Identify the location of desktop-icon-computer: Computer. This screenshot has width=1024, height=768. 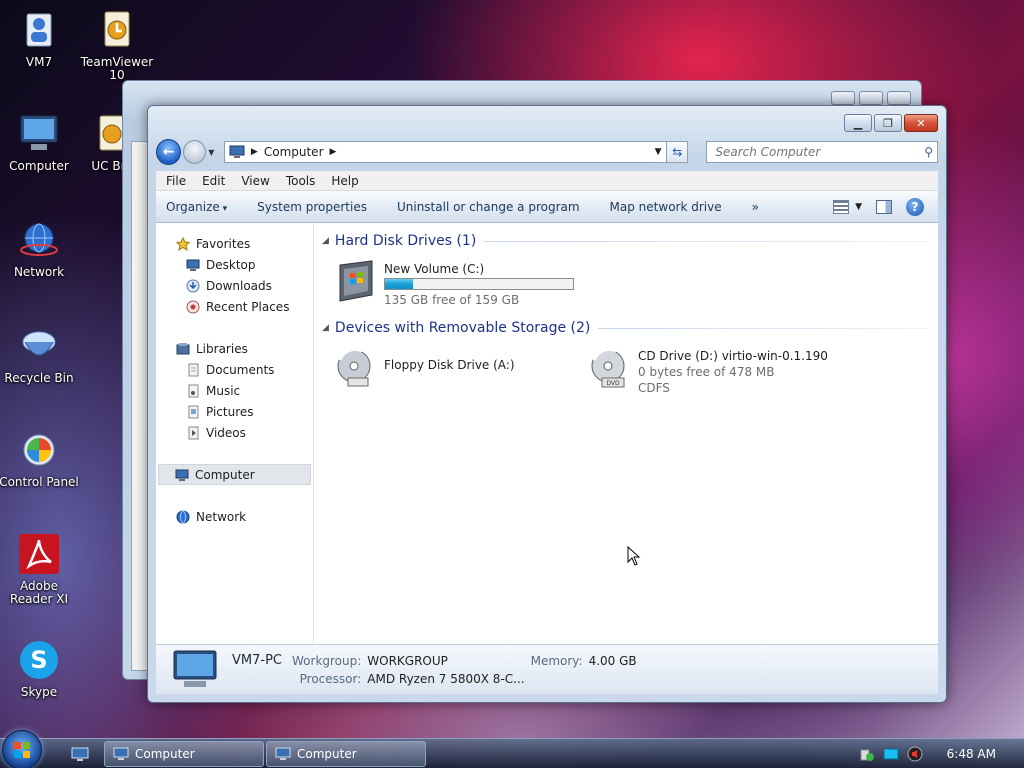
(39, 142).